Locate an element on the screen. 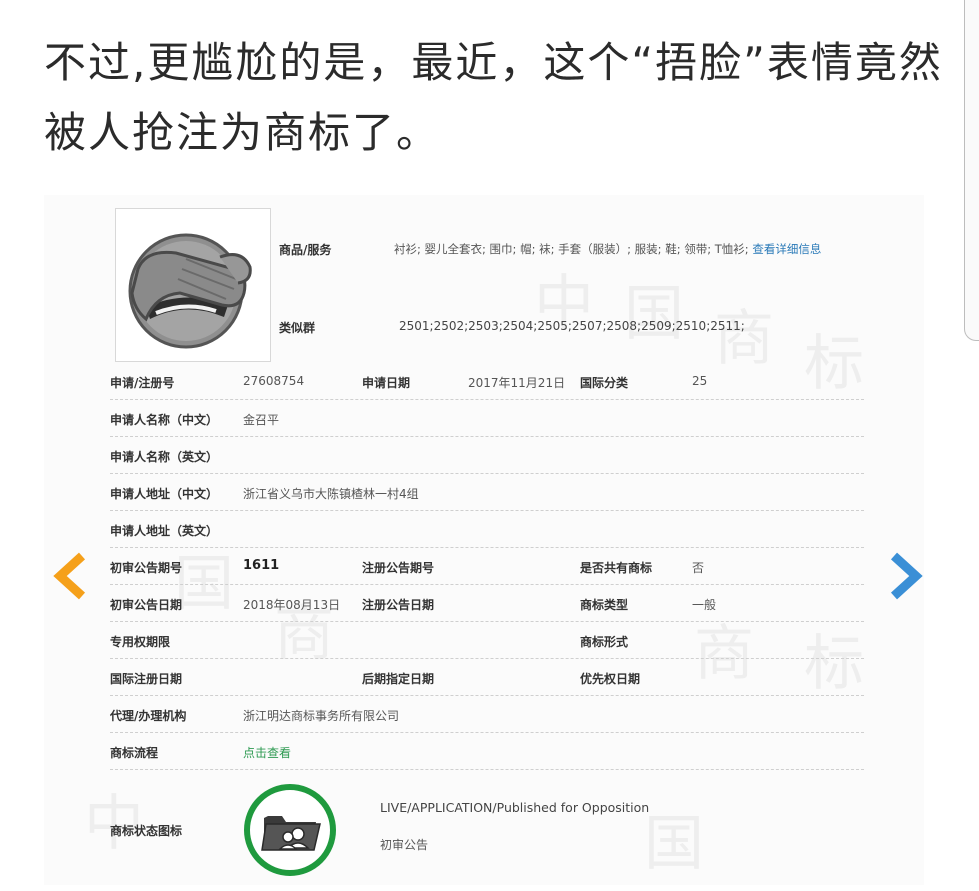 The width and height of the screenshot is (979, 891). facepalm-emoji-icon is located at coordinates (190, 291).